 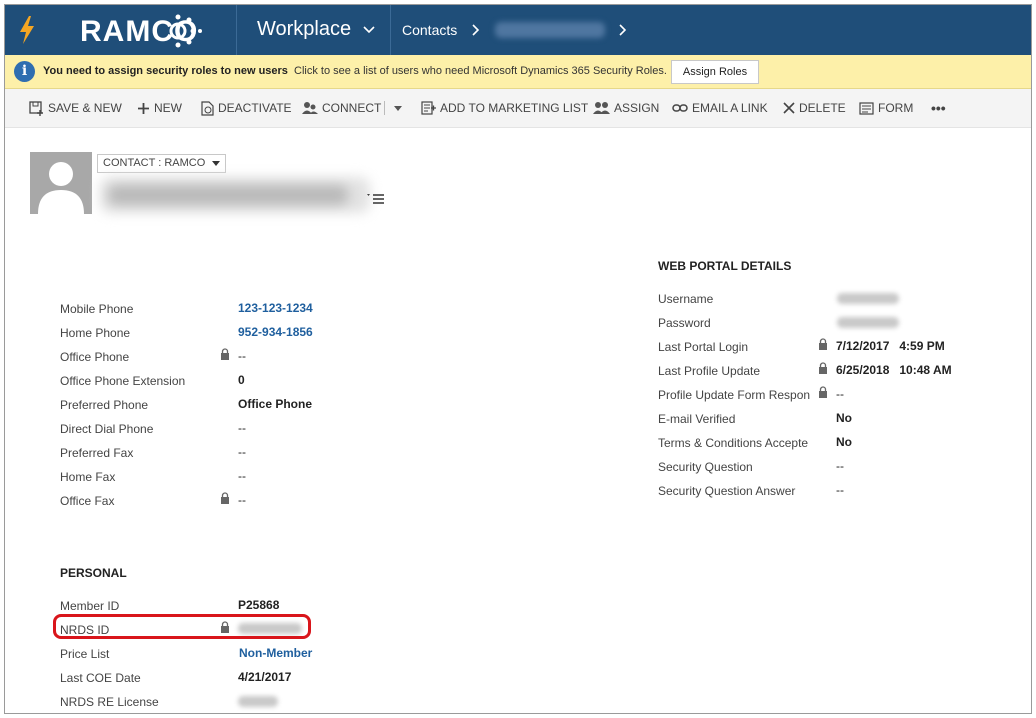 What do you see at coordinates (703, 347) in the screenshot?
I see `field-label: Last Portal Login` at bounding box center [703, 347].